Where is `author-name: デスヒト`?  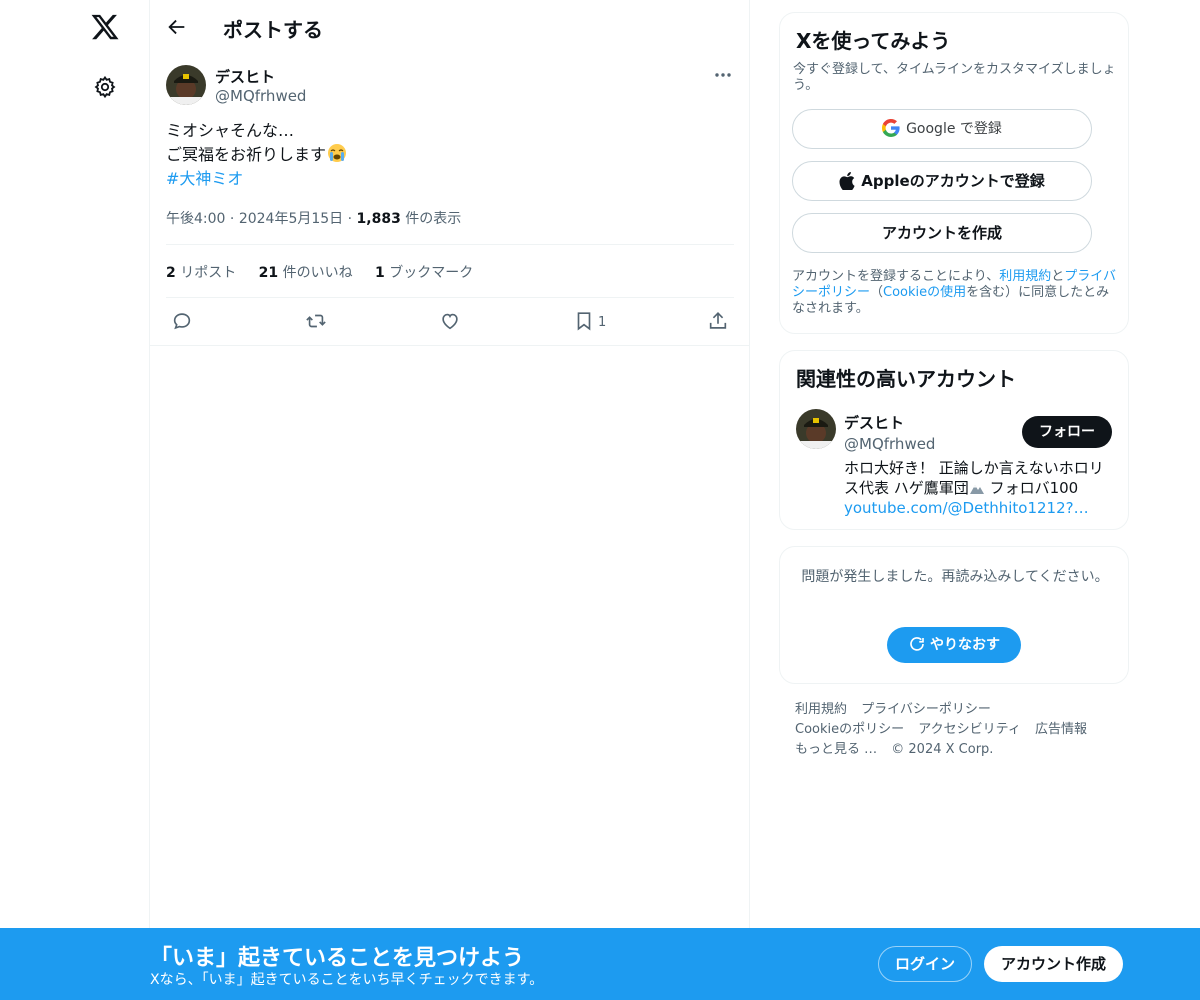 author-name: デスヒト is located at coordinates (245, 76).